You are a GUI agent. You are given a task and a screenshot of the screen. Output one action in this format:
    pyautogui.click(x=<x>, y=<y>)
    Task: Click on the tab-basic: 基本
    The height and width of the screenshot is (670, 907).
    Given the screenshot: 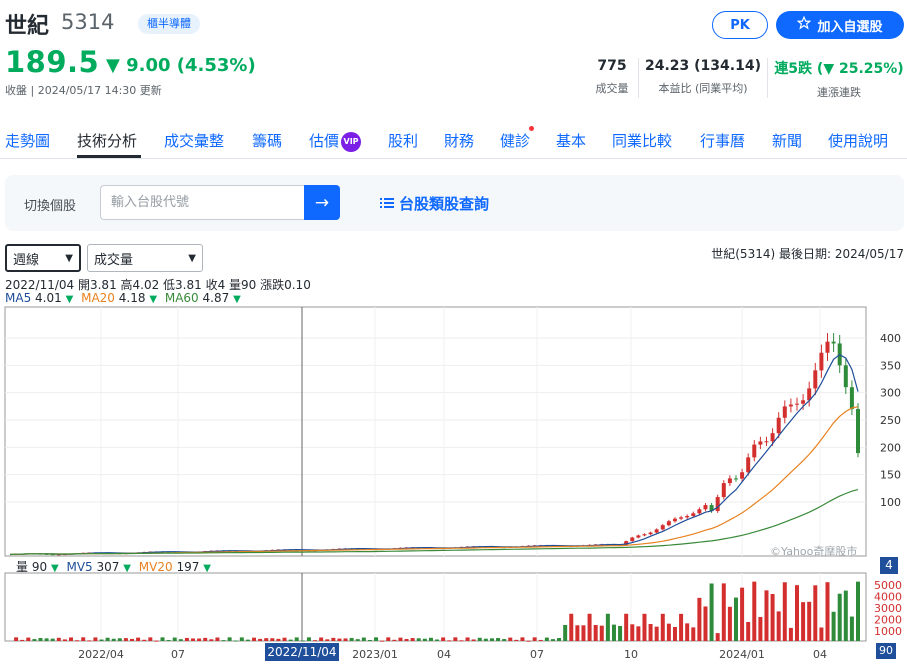 What is the action you would take?
    pyautogui.click(x=571, y=140)
    